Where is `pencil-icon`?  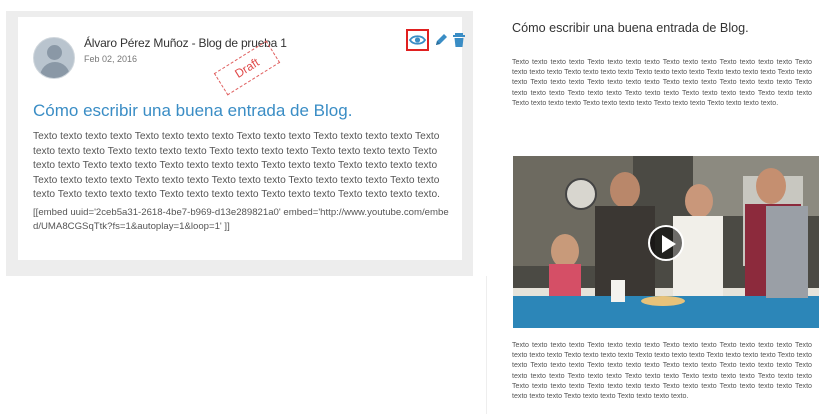 pencil-icon is located at coordinates (441, 39).